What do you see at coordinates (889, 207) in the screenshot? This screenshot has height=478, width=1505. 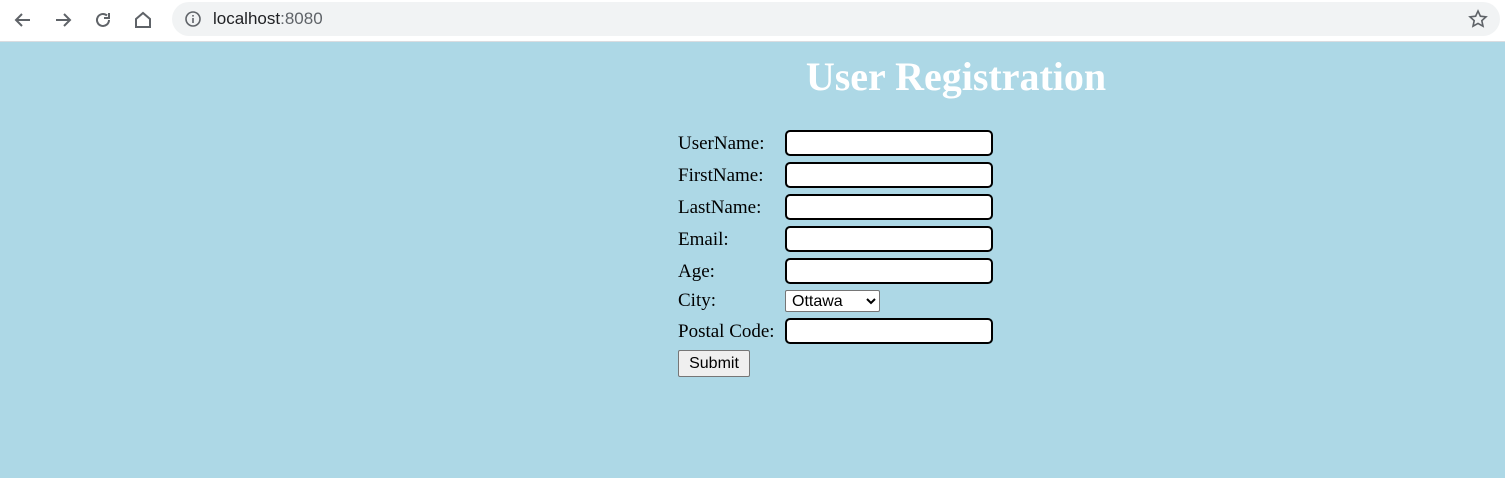 I see `lastname-input` at bounding box center [889, 207].